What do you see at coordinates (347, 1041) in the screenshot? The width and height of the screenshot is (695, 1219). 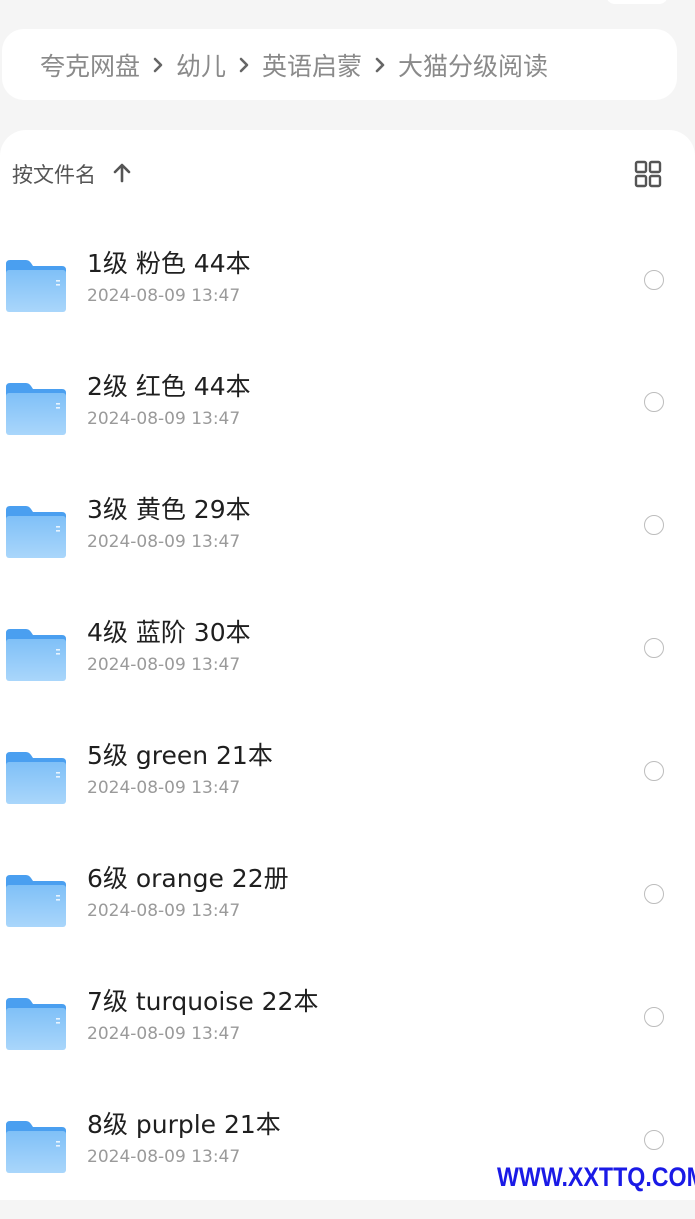 I see `file-row: 7级 turquoise 22本 2024-08-09 13:47` at bounding box center [347, 1041].